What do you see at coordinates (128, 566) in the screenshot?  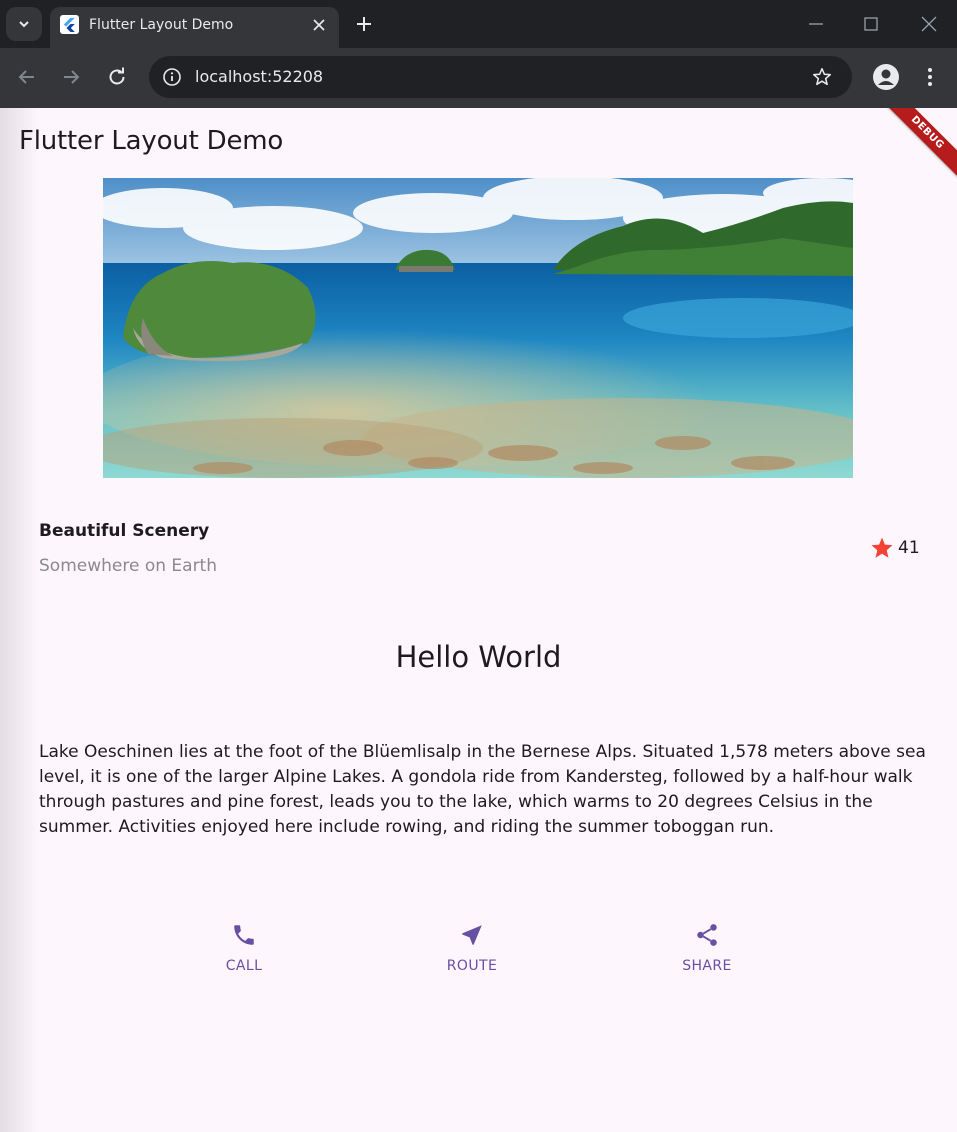 I see `place-location: Somewhere on Earth` at bounding box center [128, 566].